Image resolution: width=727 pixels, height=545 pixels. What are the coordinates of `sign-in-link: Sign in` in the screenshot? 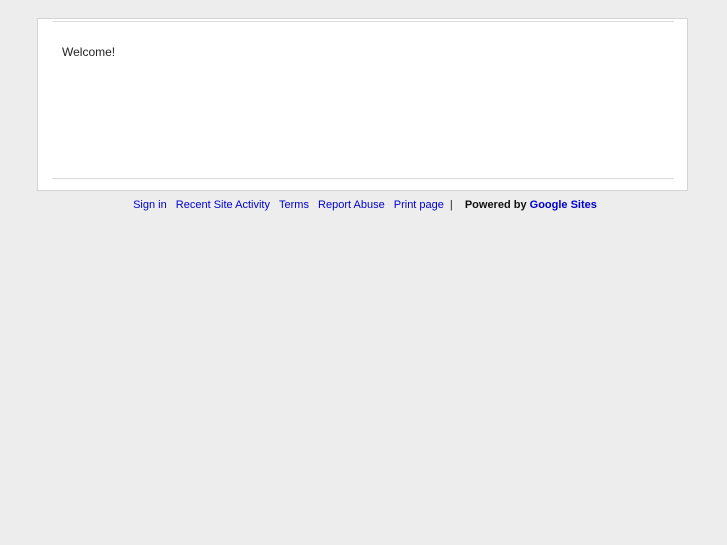 It's located at (150, 205).